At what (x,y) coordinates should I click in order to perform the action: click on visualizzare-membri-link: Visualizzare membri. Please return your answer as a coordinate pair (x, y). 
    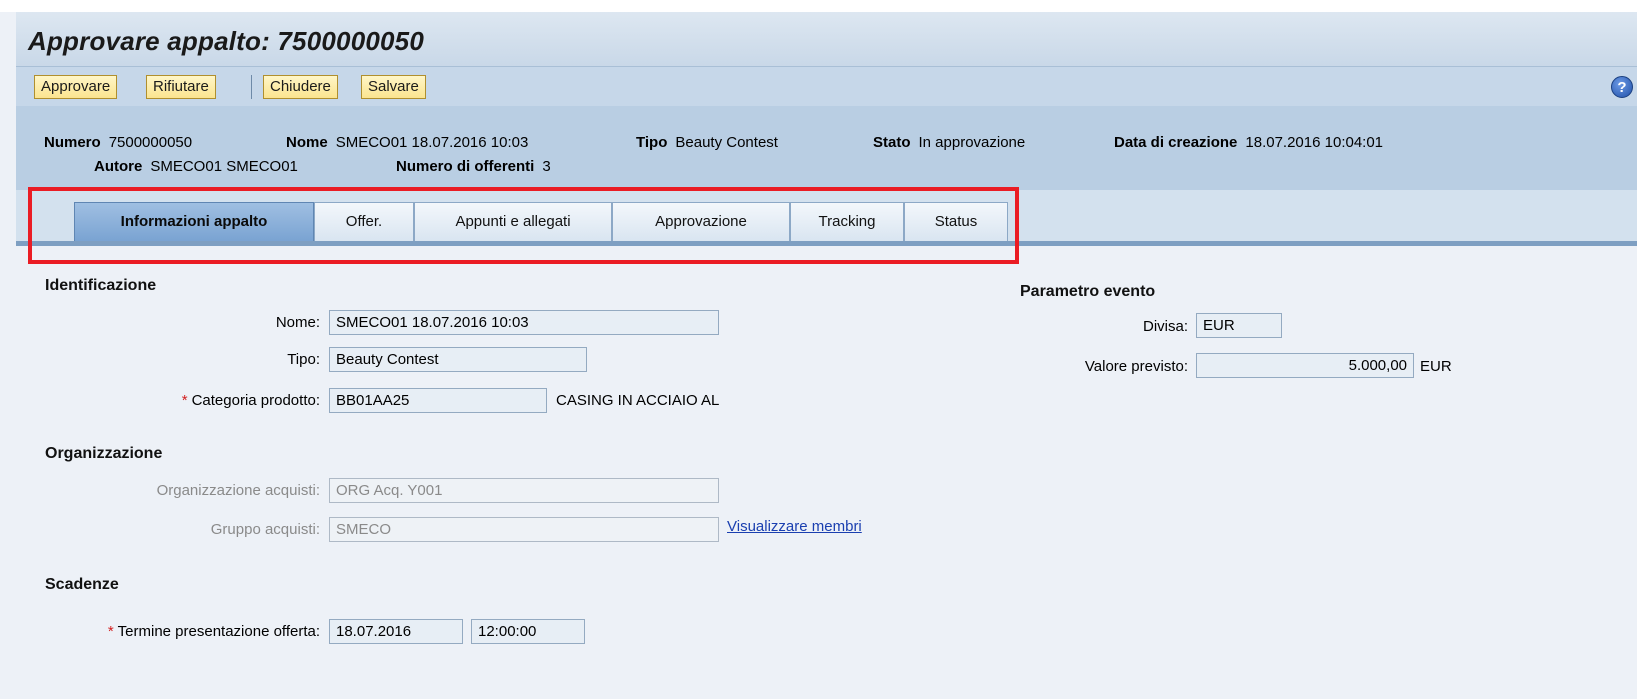
    Looking at the image, I should click on (794, 526).